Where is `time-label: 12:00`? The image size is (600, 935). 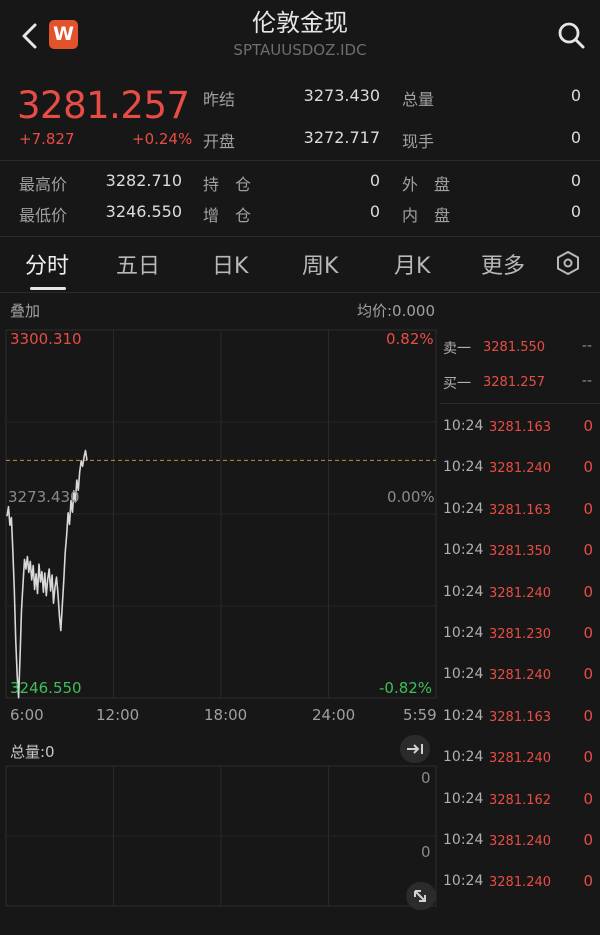 time-label: 12:00 is located at coordinates (118, 715).